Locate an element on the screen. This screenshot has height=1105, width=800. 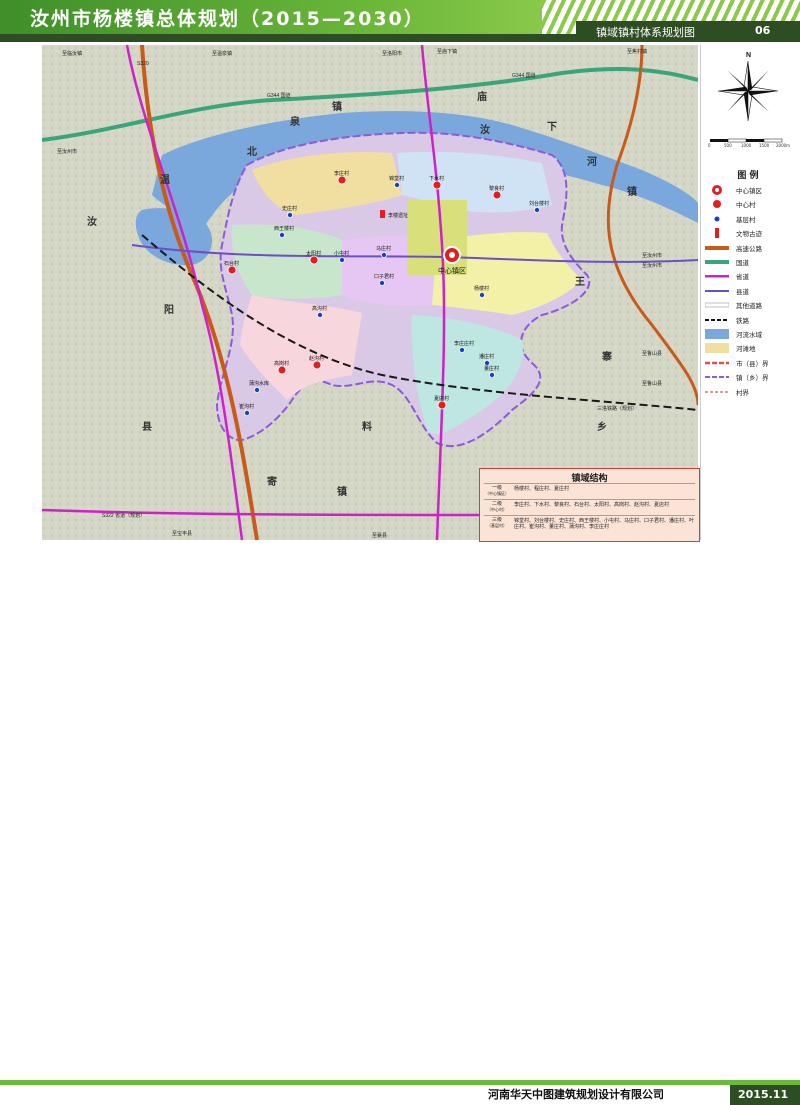
village-label: 口子君村 is located at coordinates (384, 276).